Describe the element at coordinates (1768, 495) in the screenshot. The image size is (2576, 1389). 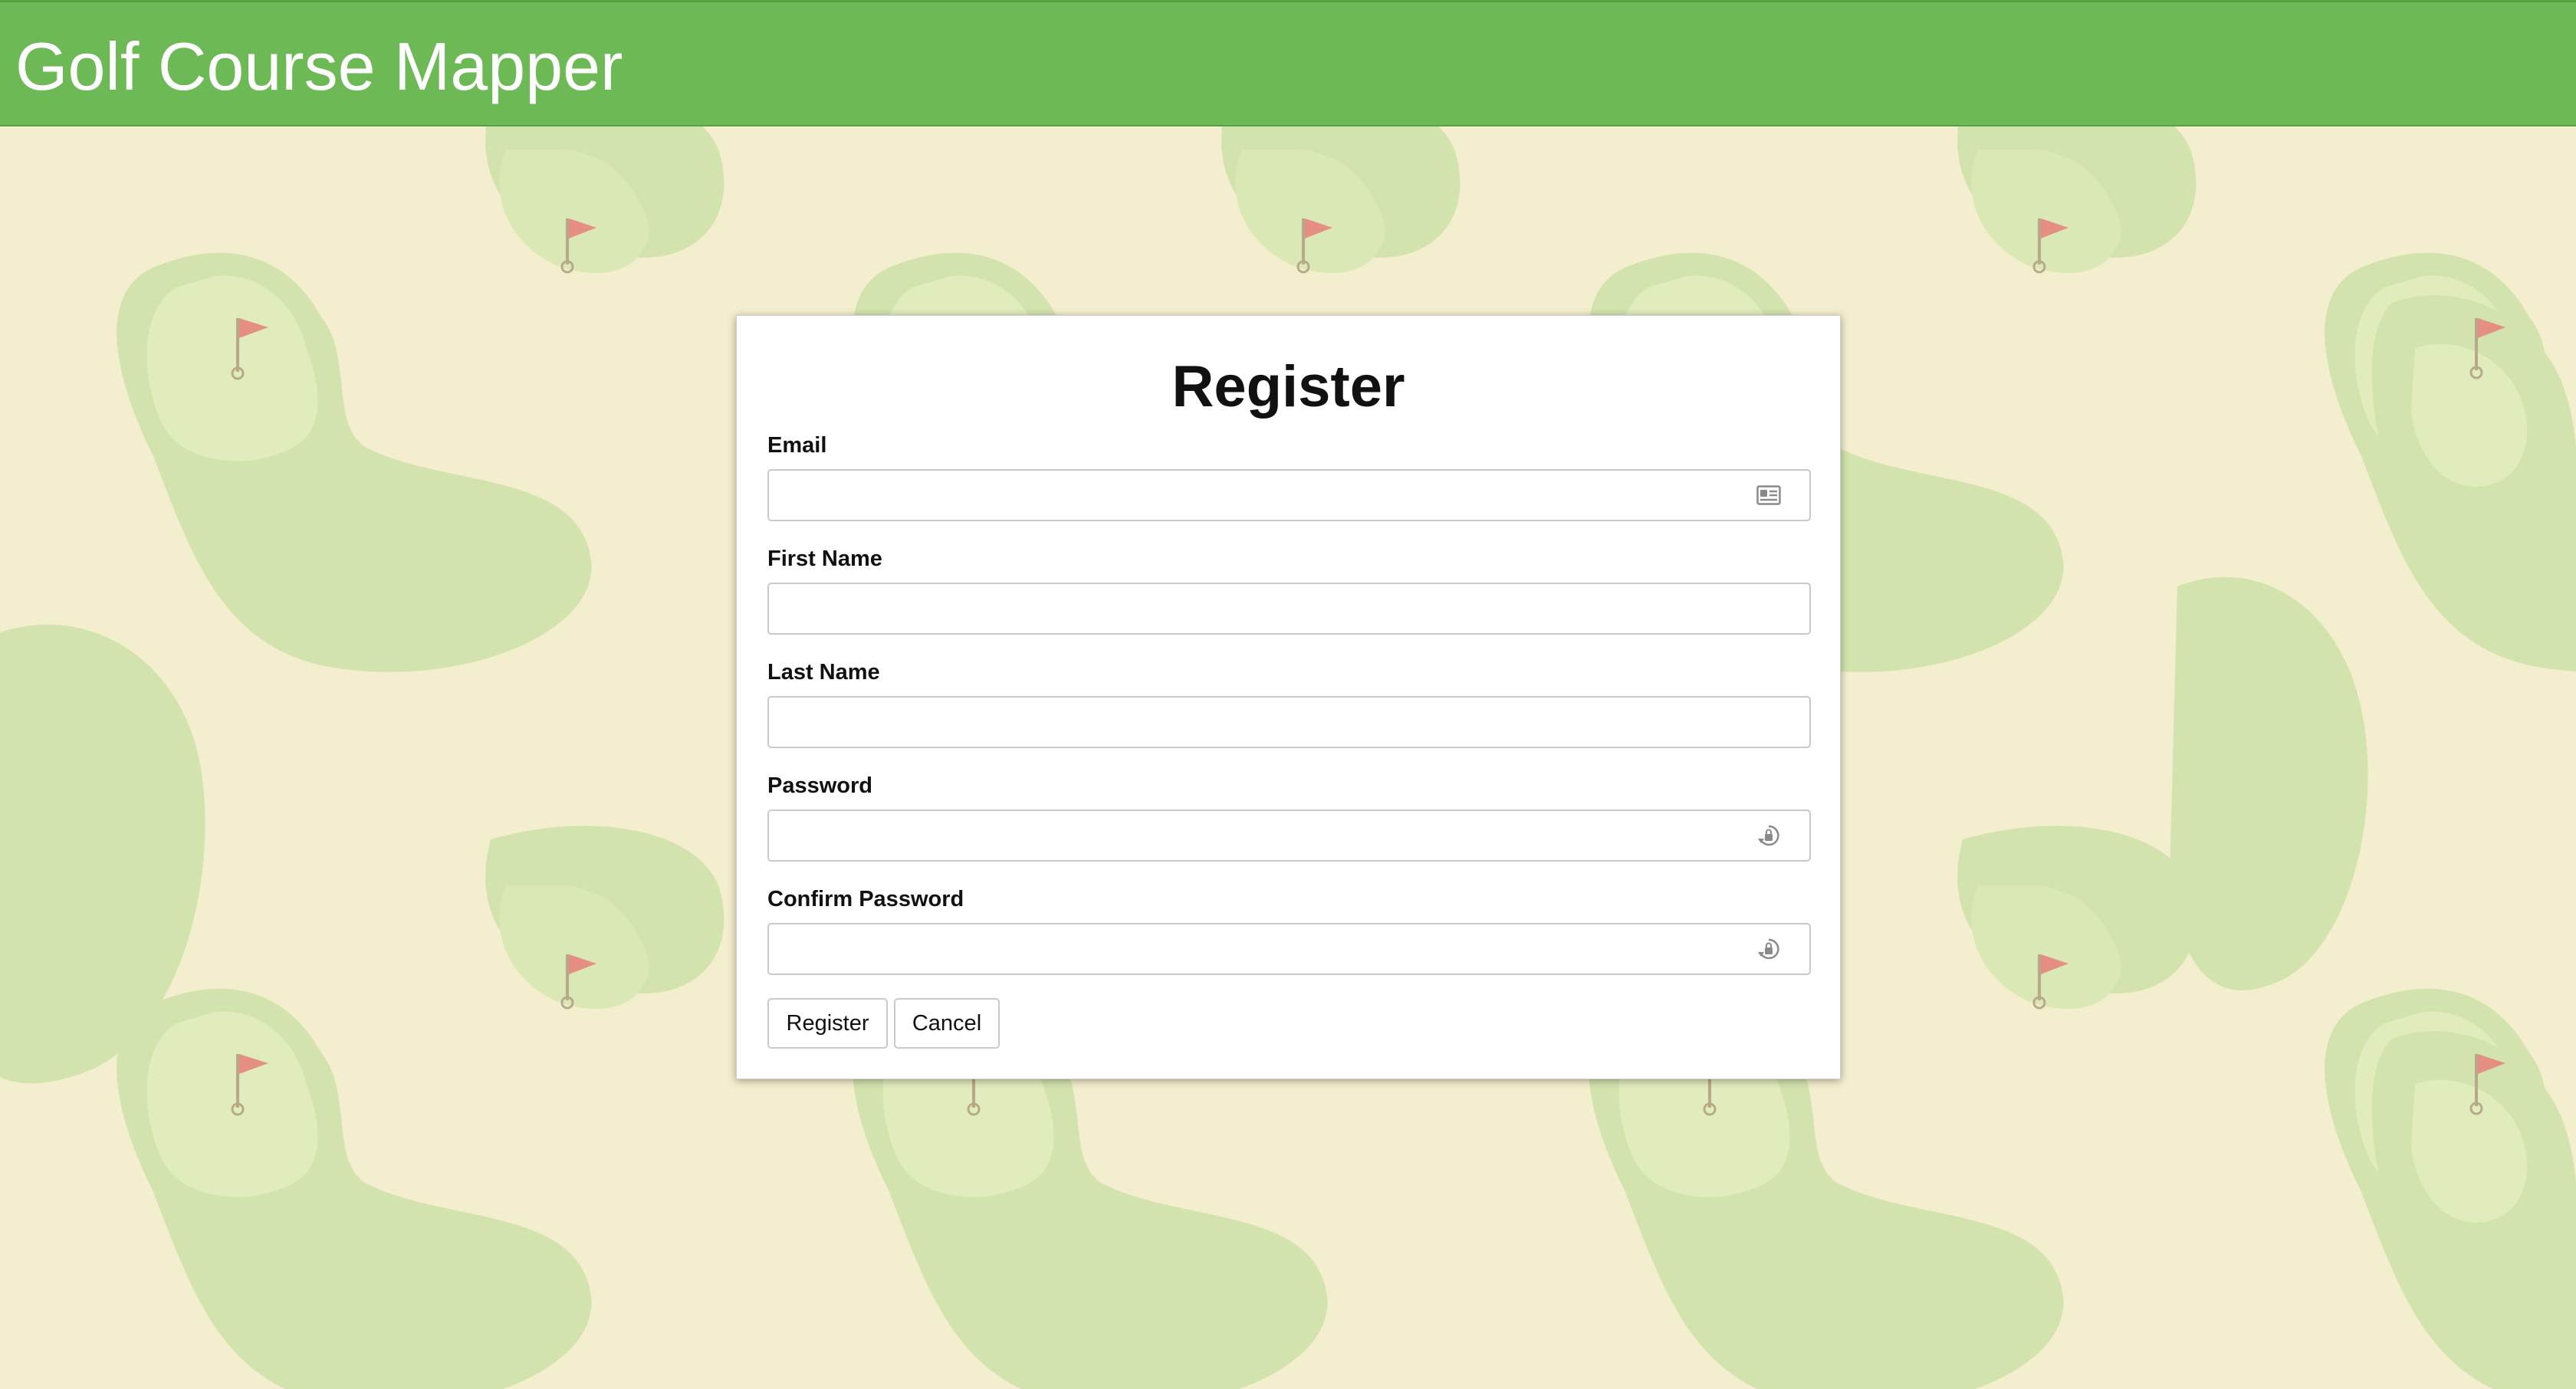
I see `contact-card-icon` at that location.